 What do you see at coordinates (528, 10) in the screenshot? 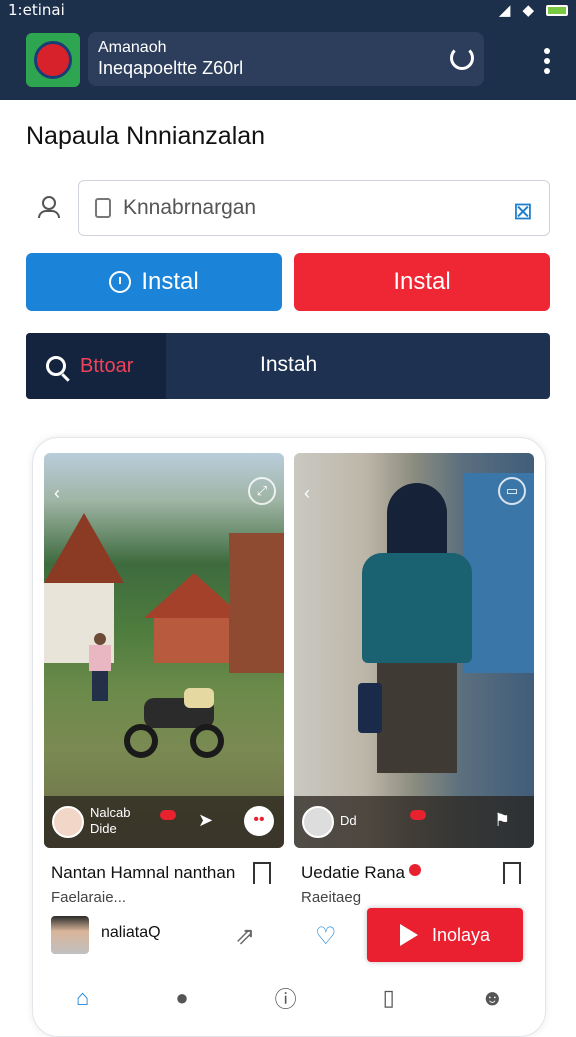
I see `wifi-icon: ◆` at bounding box center [528, 10].